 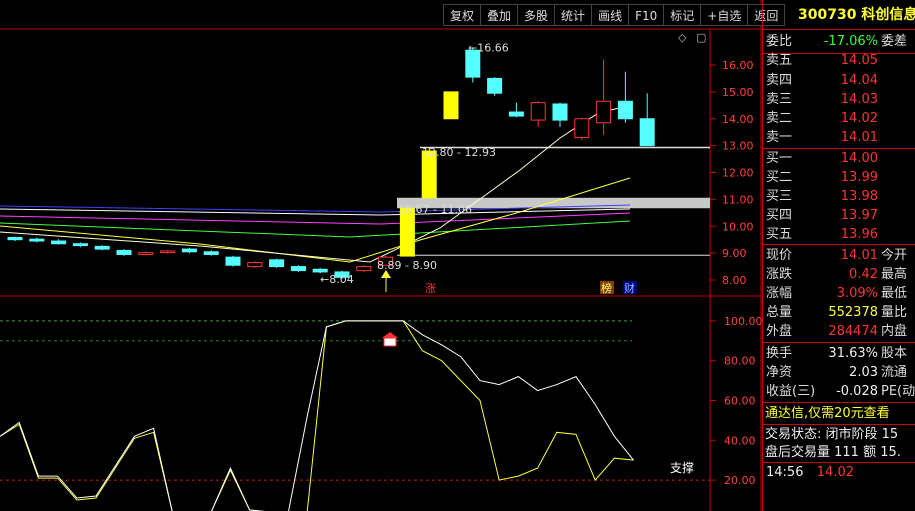 I want to click on buy4-row: 买四 13.97, so click(x=839, y=216).